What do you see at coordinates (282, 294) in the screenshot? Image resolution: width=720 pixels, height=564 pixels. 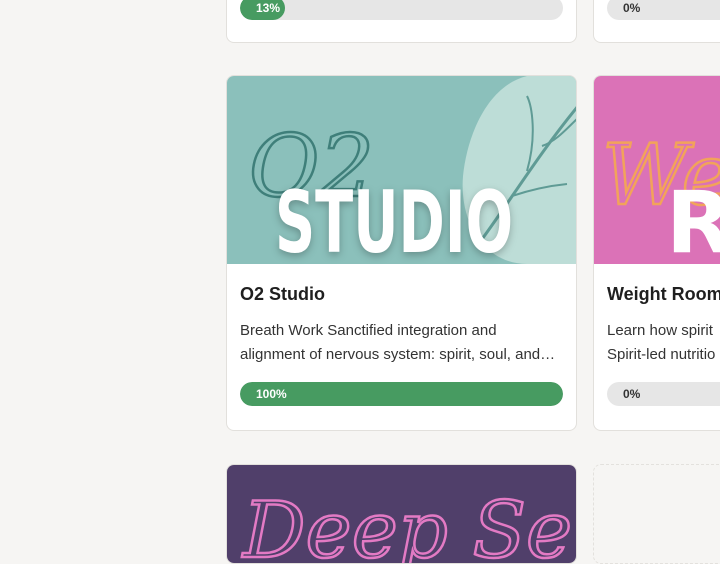 I see `course-title: O2 Studio` at bounding box center [282, 294].